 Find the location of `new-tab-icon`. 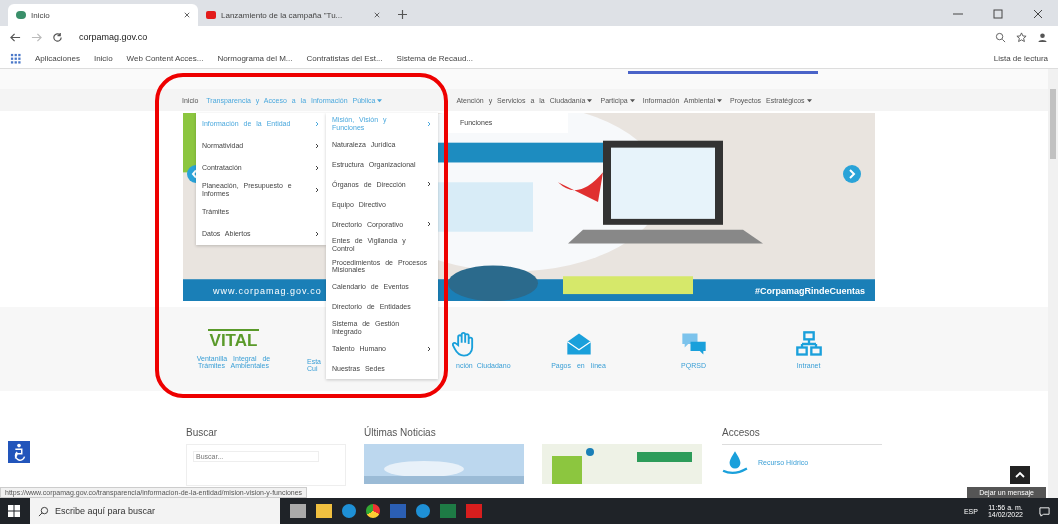

new-tab-icon is located at coordinates (402, 14).